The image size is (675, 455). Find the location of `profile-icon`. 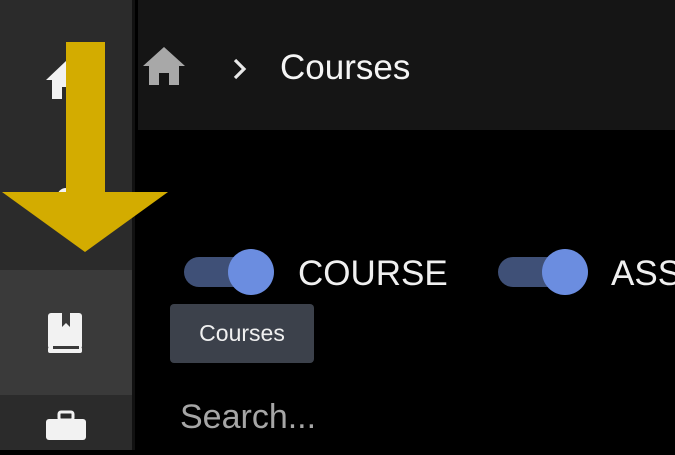

profile-icon is located at coordinates (66, 205).